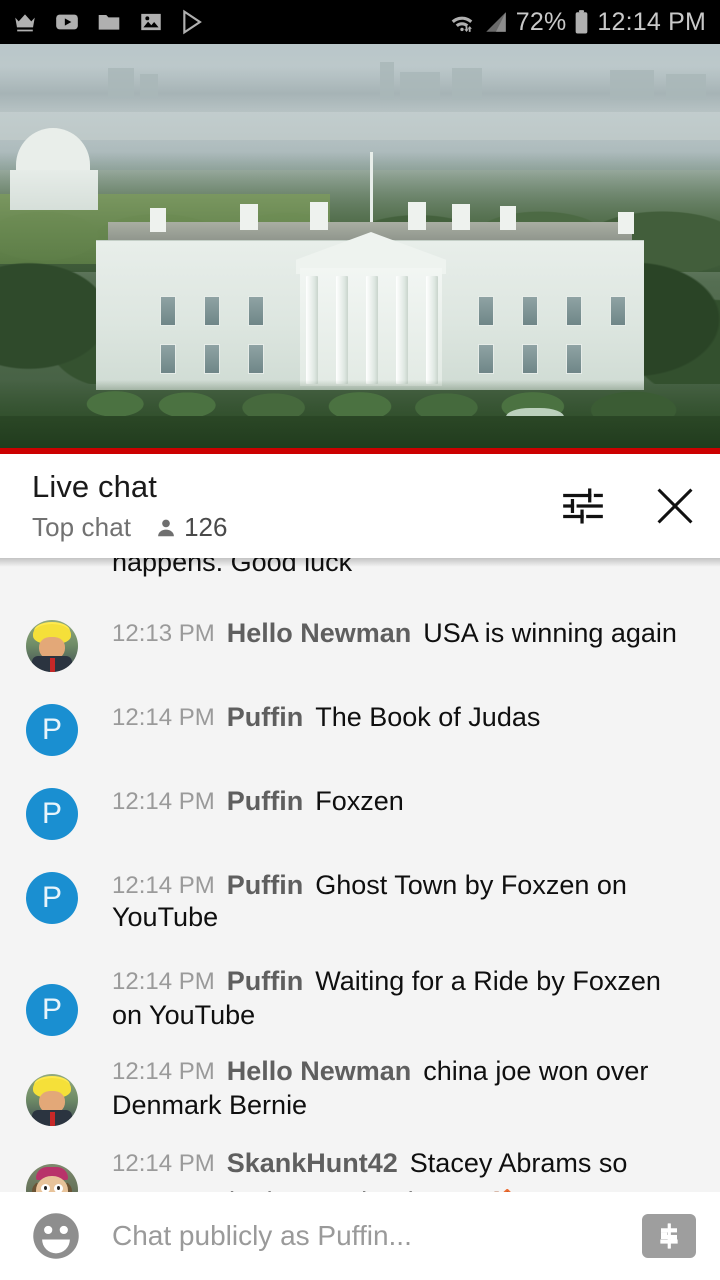 The width and height of the screenshot is (720, 1280). I want to click on viewer-count-group: 126, so click(191, 527).